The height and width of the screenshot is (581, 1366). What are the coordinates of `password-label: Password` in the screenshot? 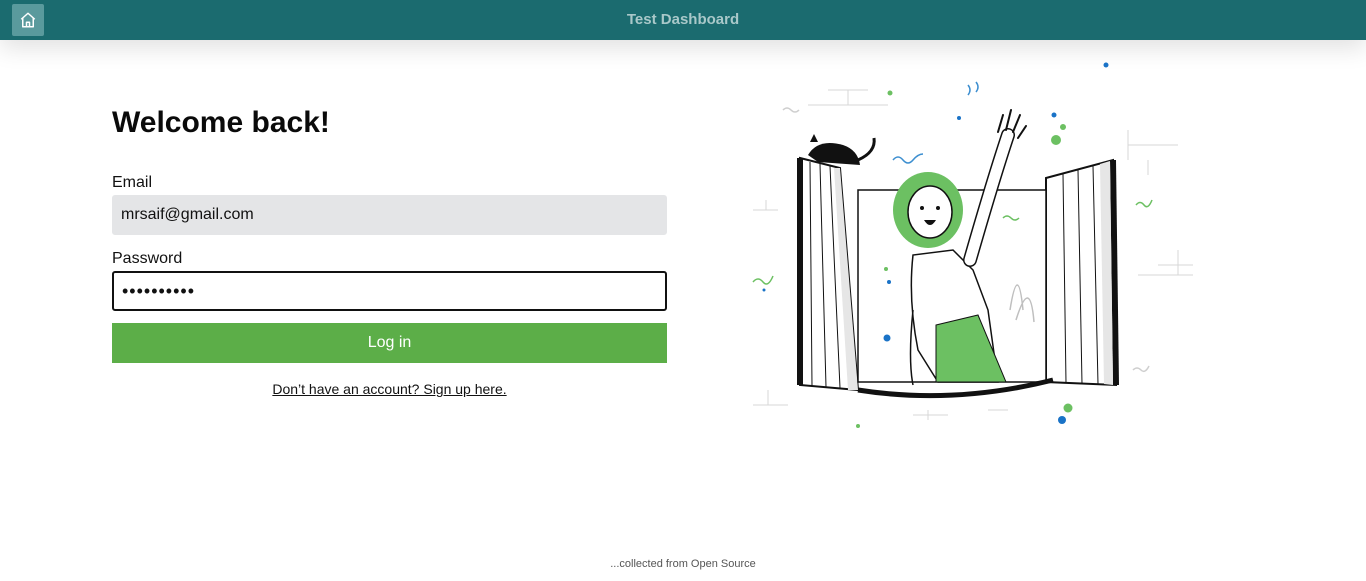 It's located at (147, 258).